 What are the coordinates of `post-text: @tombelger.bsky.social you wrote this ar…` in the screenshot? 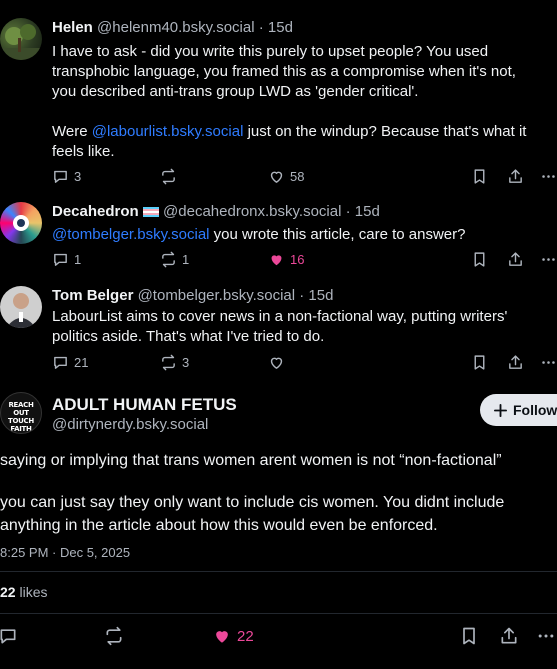 It's located at (304, 235).